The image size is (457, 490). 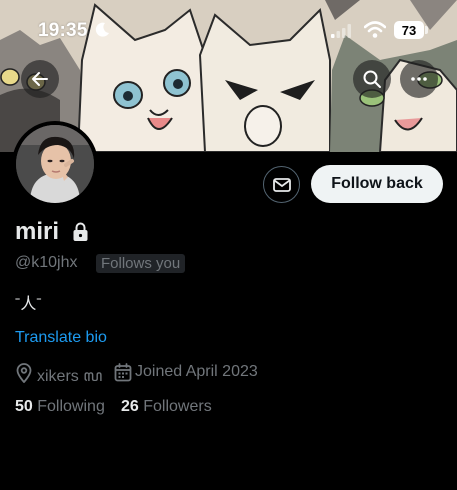 I want to click on translate-bio-link: Translate bio, so click(x=61, y=338).